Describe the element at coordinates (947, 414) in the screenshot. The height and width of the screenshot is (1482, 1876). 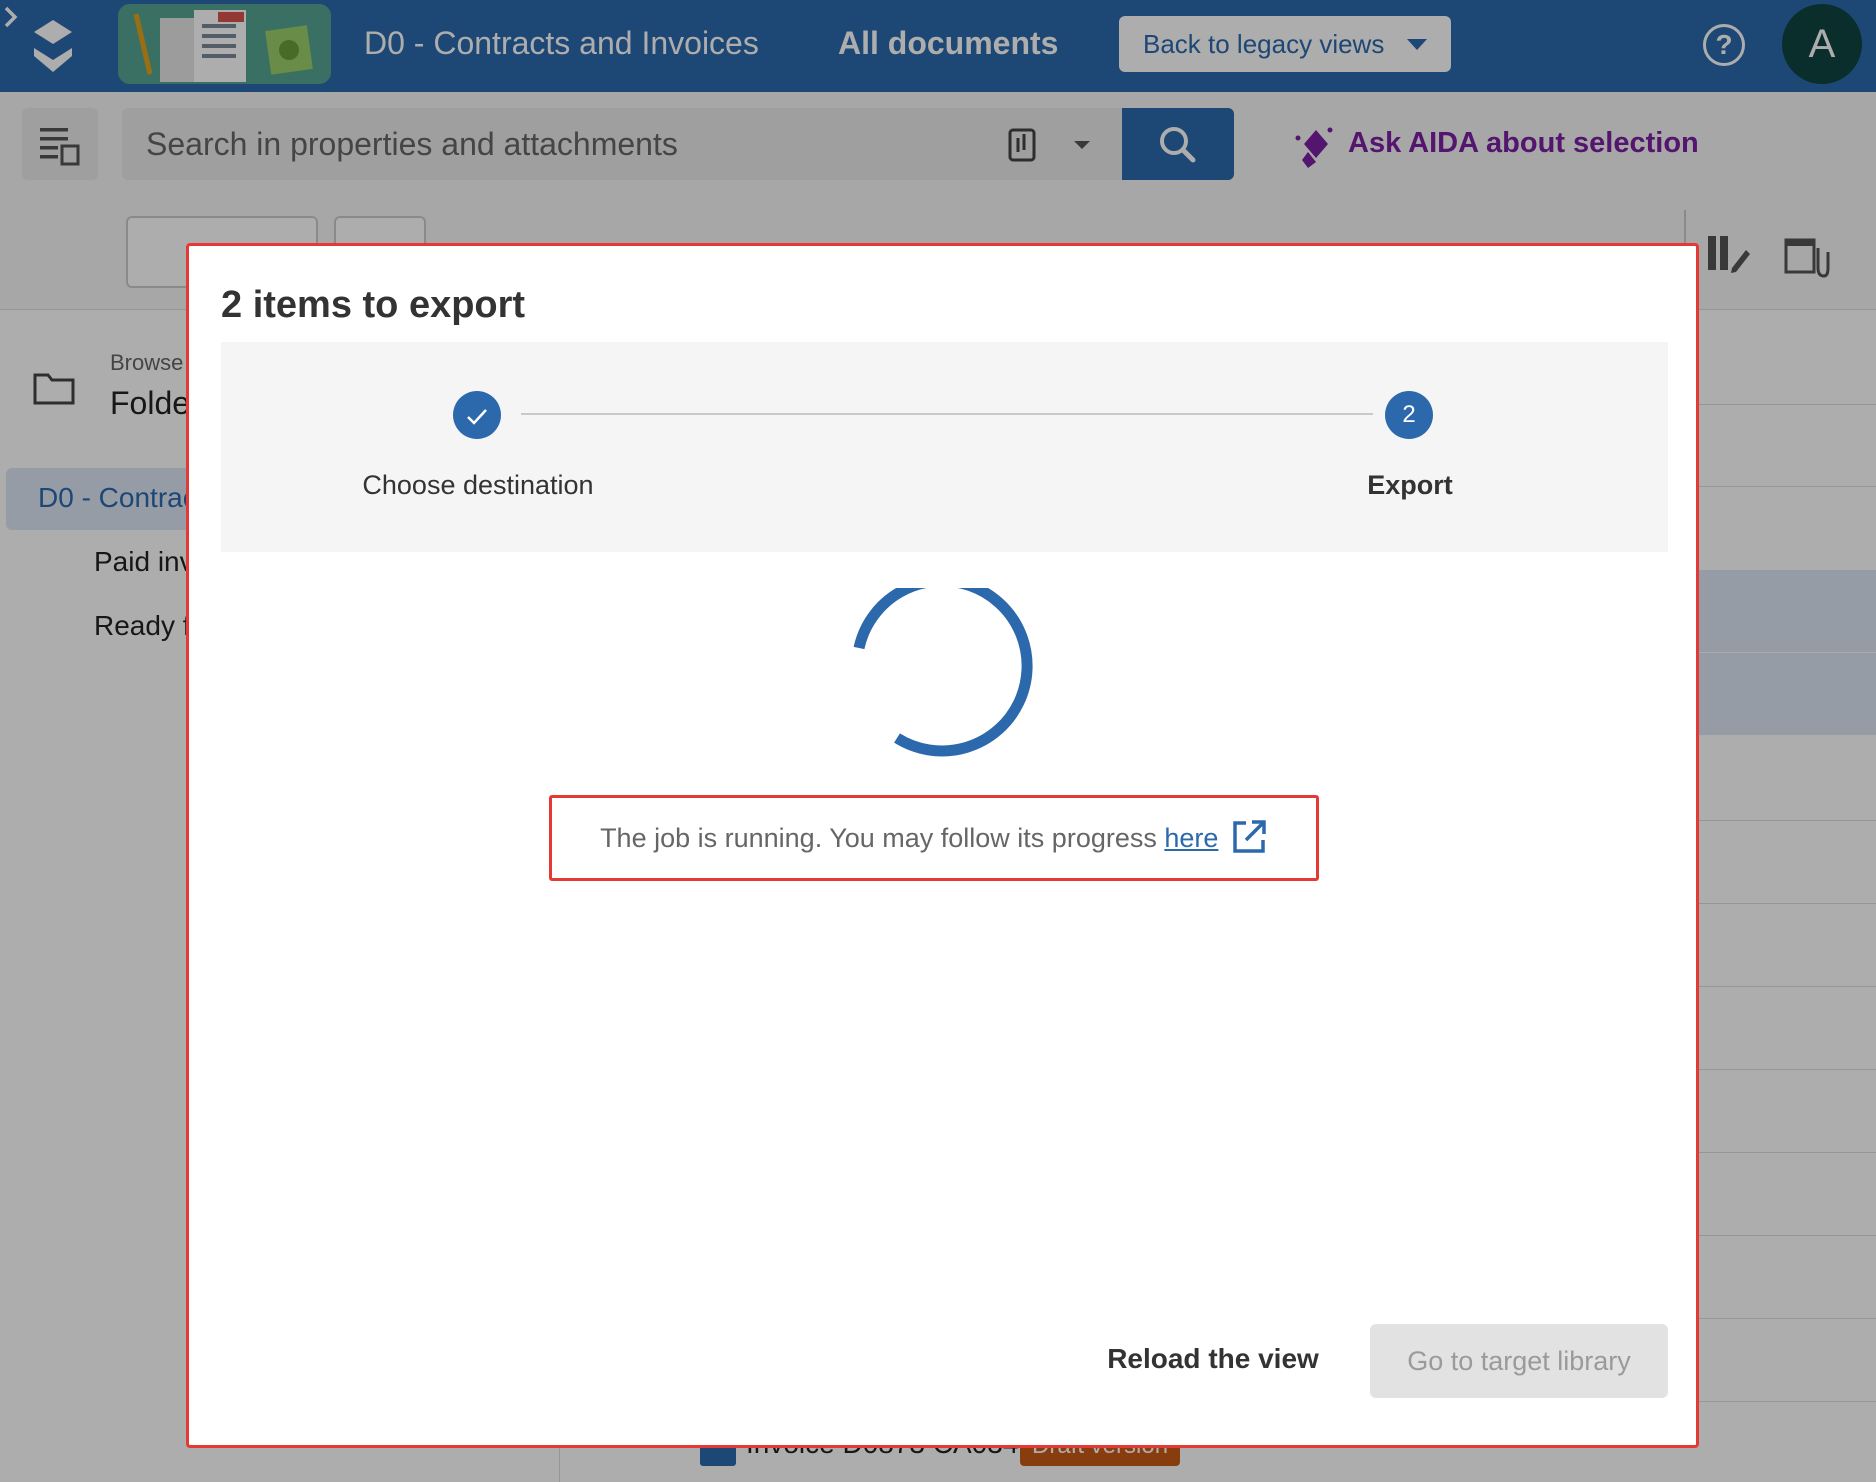
I see `stepper-connector` at that location.